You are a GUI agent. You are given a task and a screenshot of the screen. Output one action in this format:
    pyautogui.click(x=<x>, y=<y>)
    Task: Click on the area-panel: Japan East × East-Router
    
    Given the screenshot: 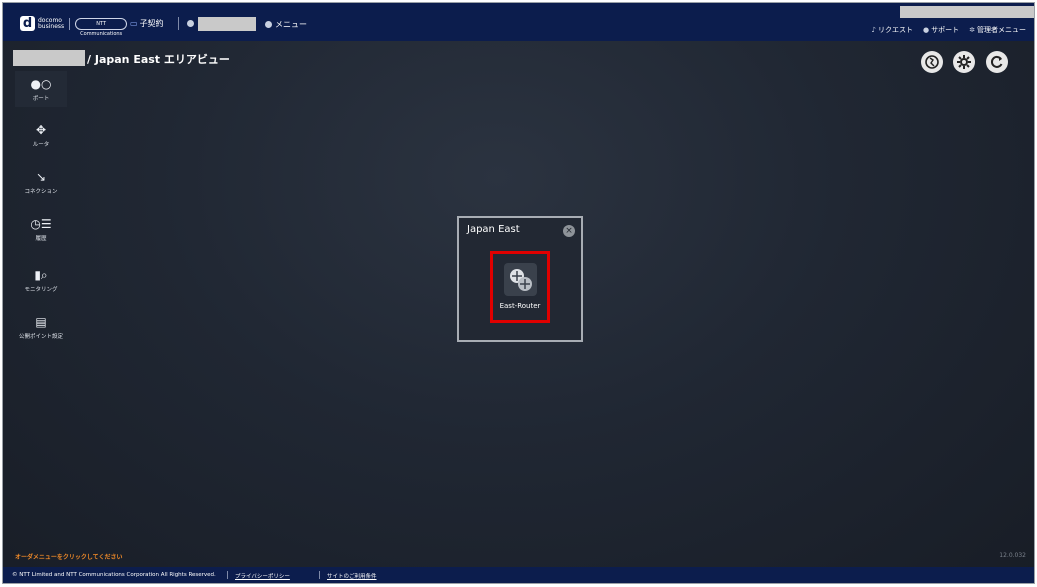 What is the action you would take?
    pyautogui.click(x=520, y=279)
    